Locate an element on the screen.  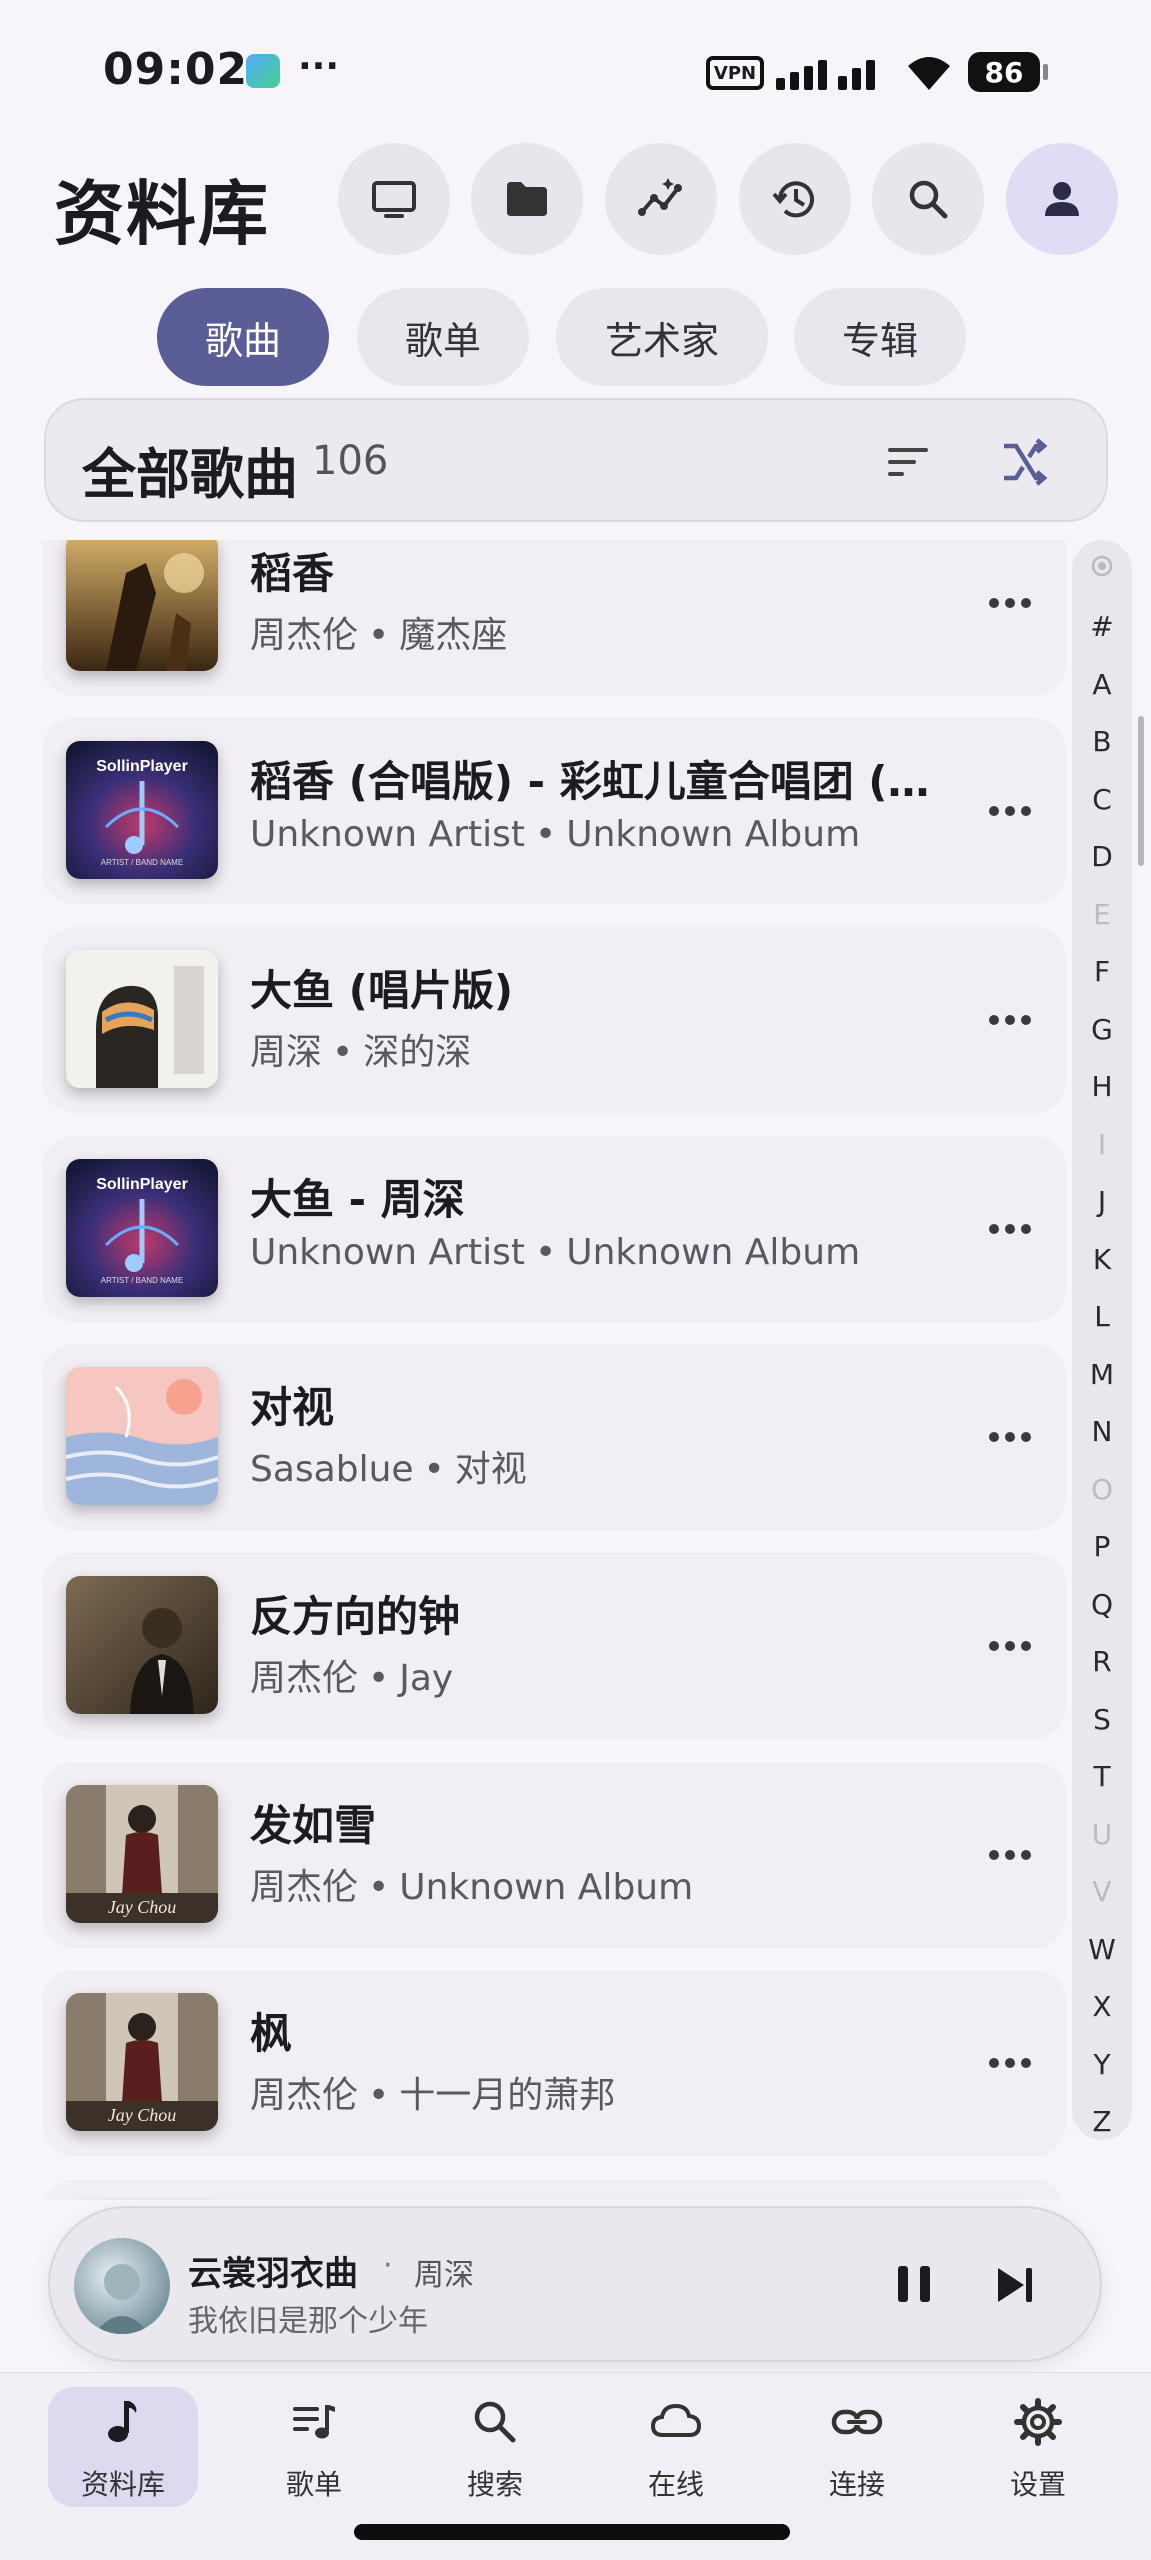
tab-artists: 艺术家 is located at coordinates (662, 337).